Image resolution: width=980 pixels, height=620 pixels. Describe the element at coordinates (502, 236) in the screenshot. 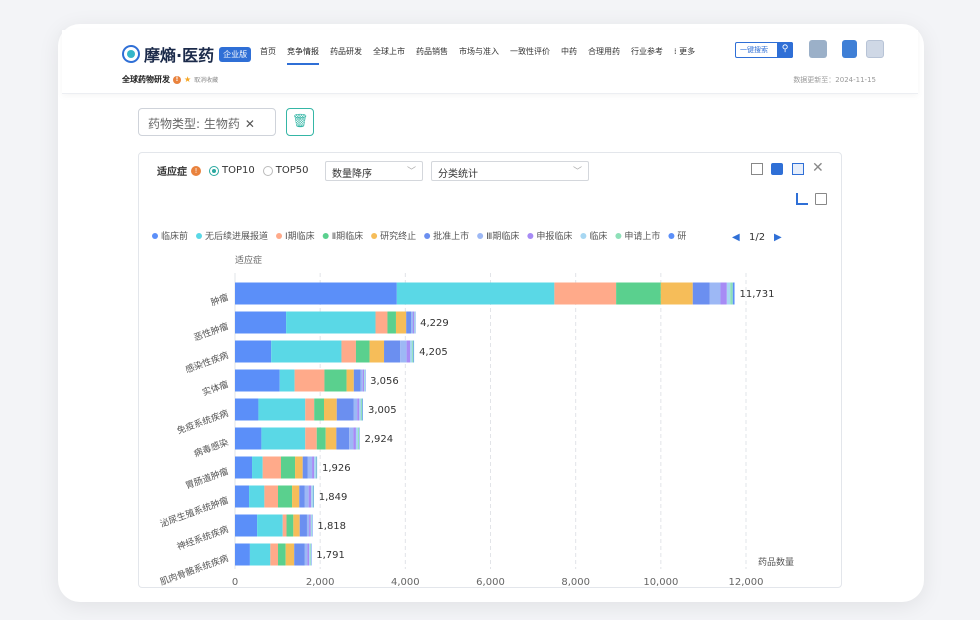

I see `legend-item: Ⅲ期临床` at that location.